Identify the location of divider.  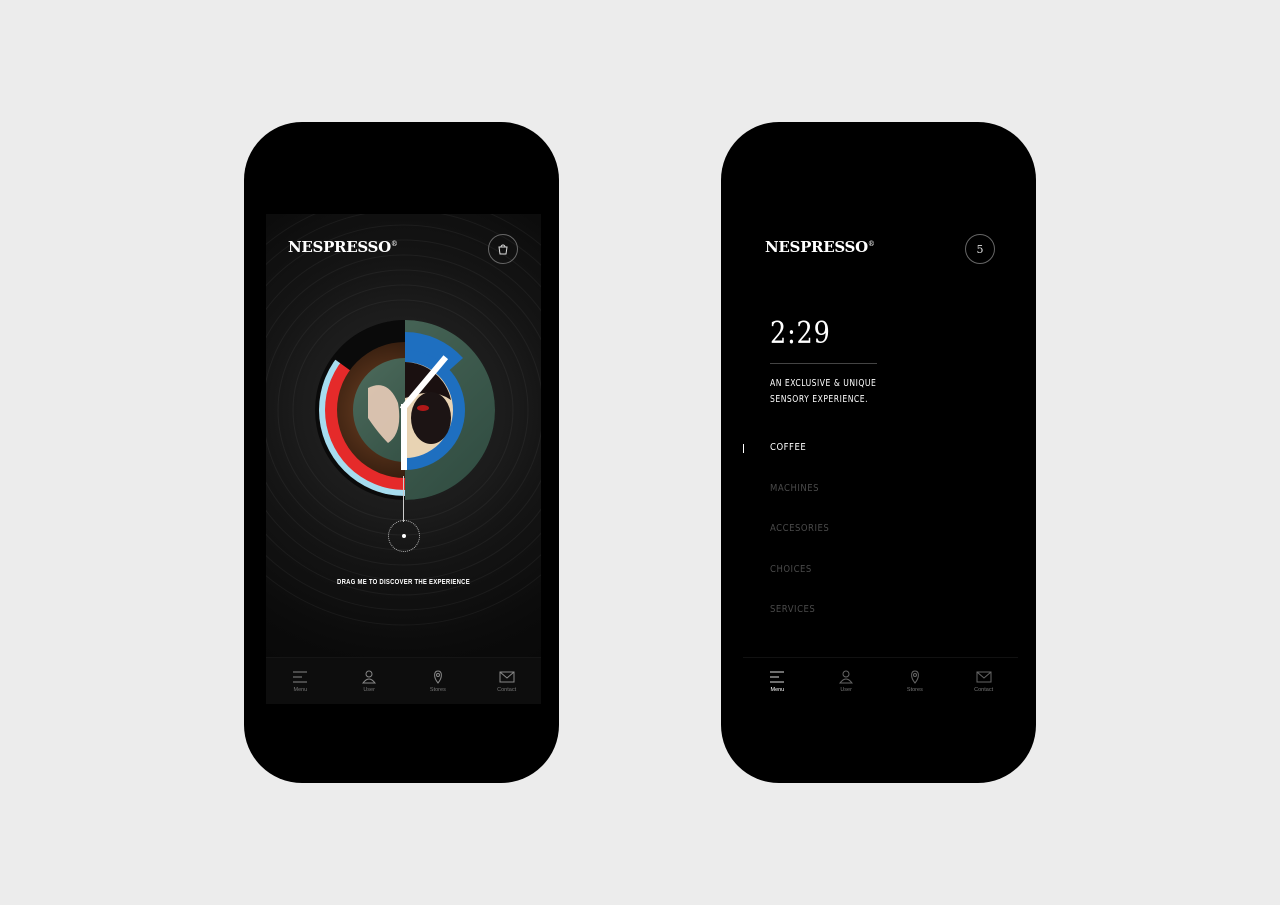
(823, 363).